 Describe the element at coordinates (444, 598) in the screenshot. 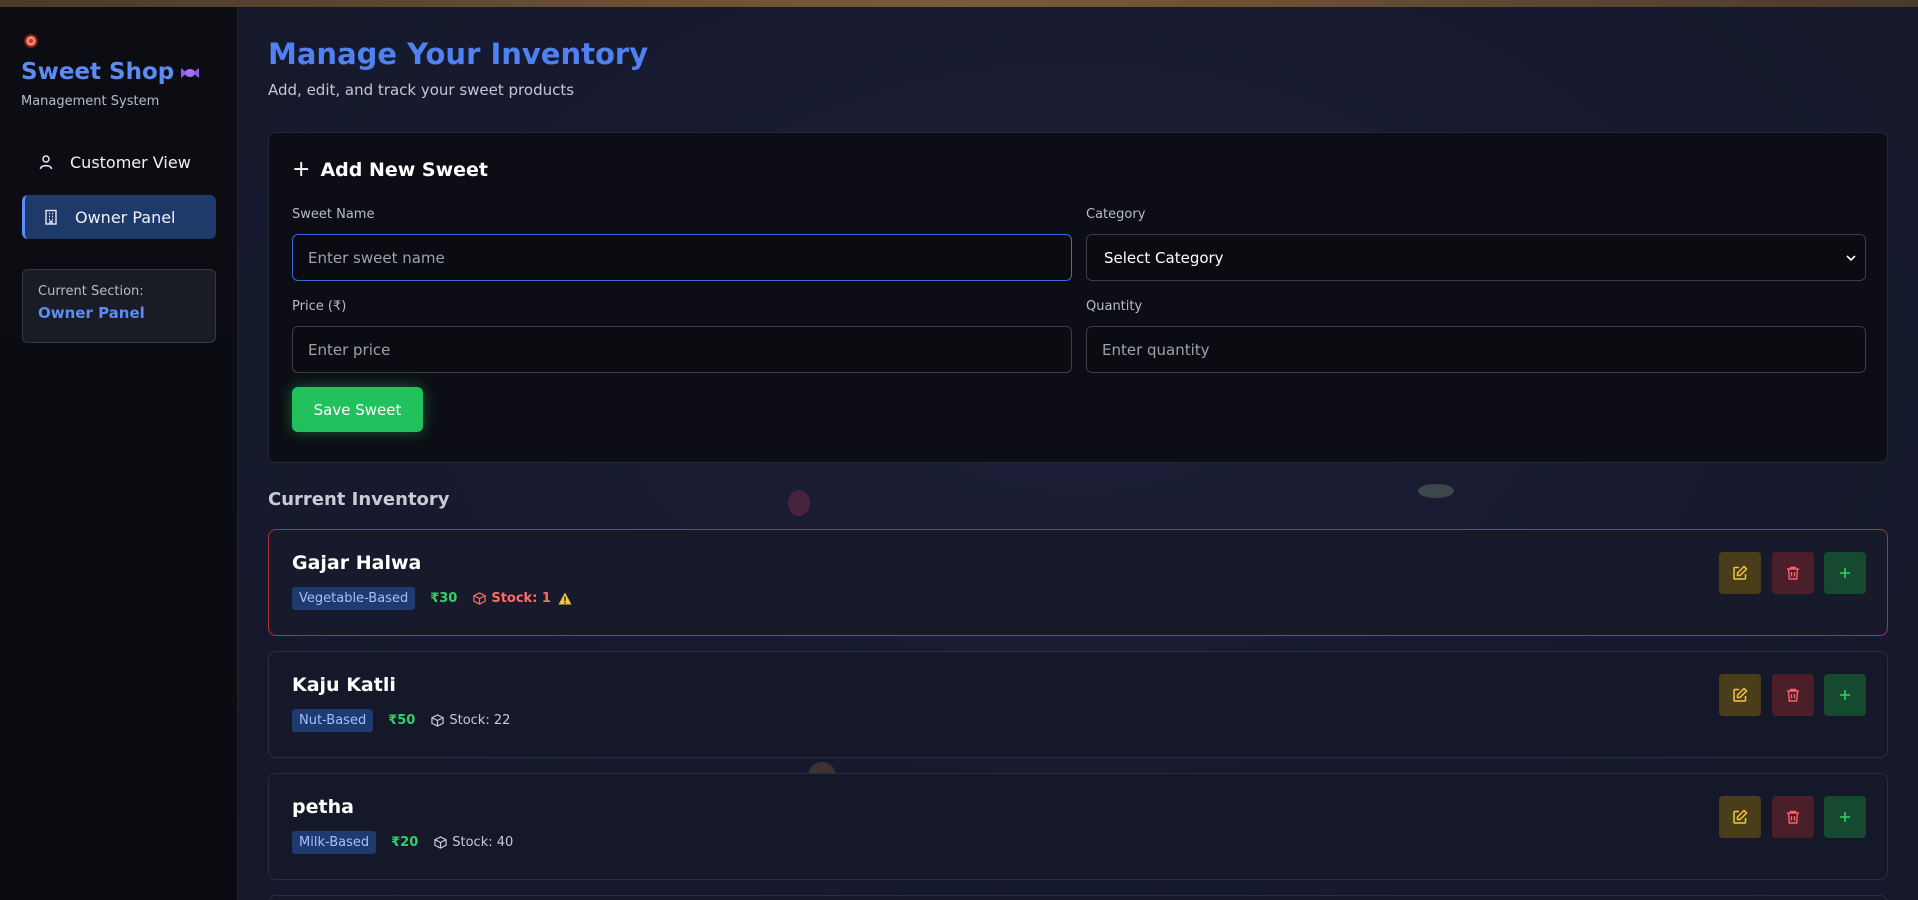

I see `item-price: ₹30` at that location.